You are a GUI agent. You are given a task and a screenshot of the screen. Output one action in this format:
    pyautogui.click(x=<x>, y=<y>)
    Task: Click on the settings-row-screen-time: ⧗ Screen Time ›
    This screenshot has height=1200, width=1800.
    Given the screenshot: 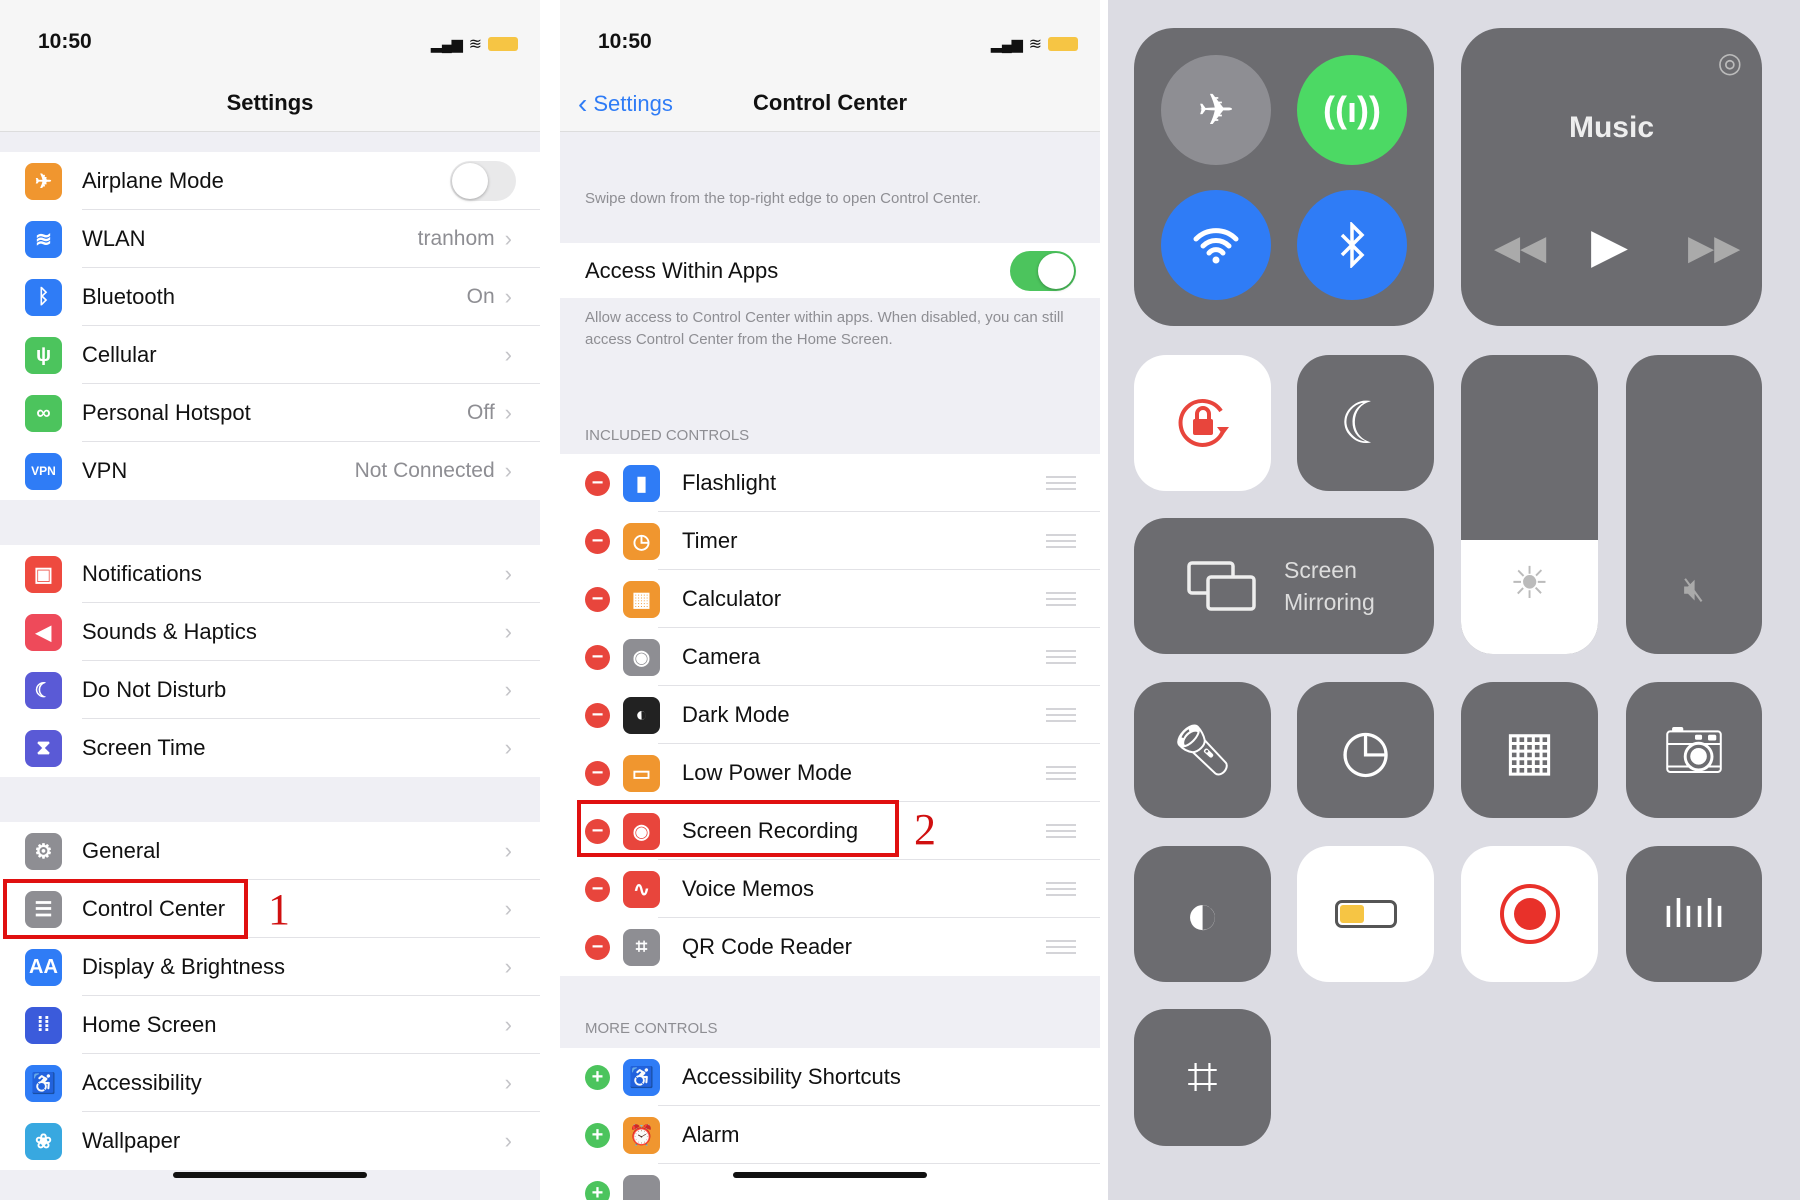 What is the action you would take?
    pyautogui.click(x=270, y=748)
    